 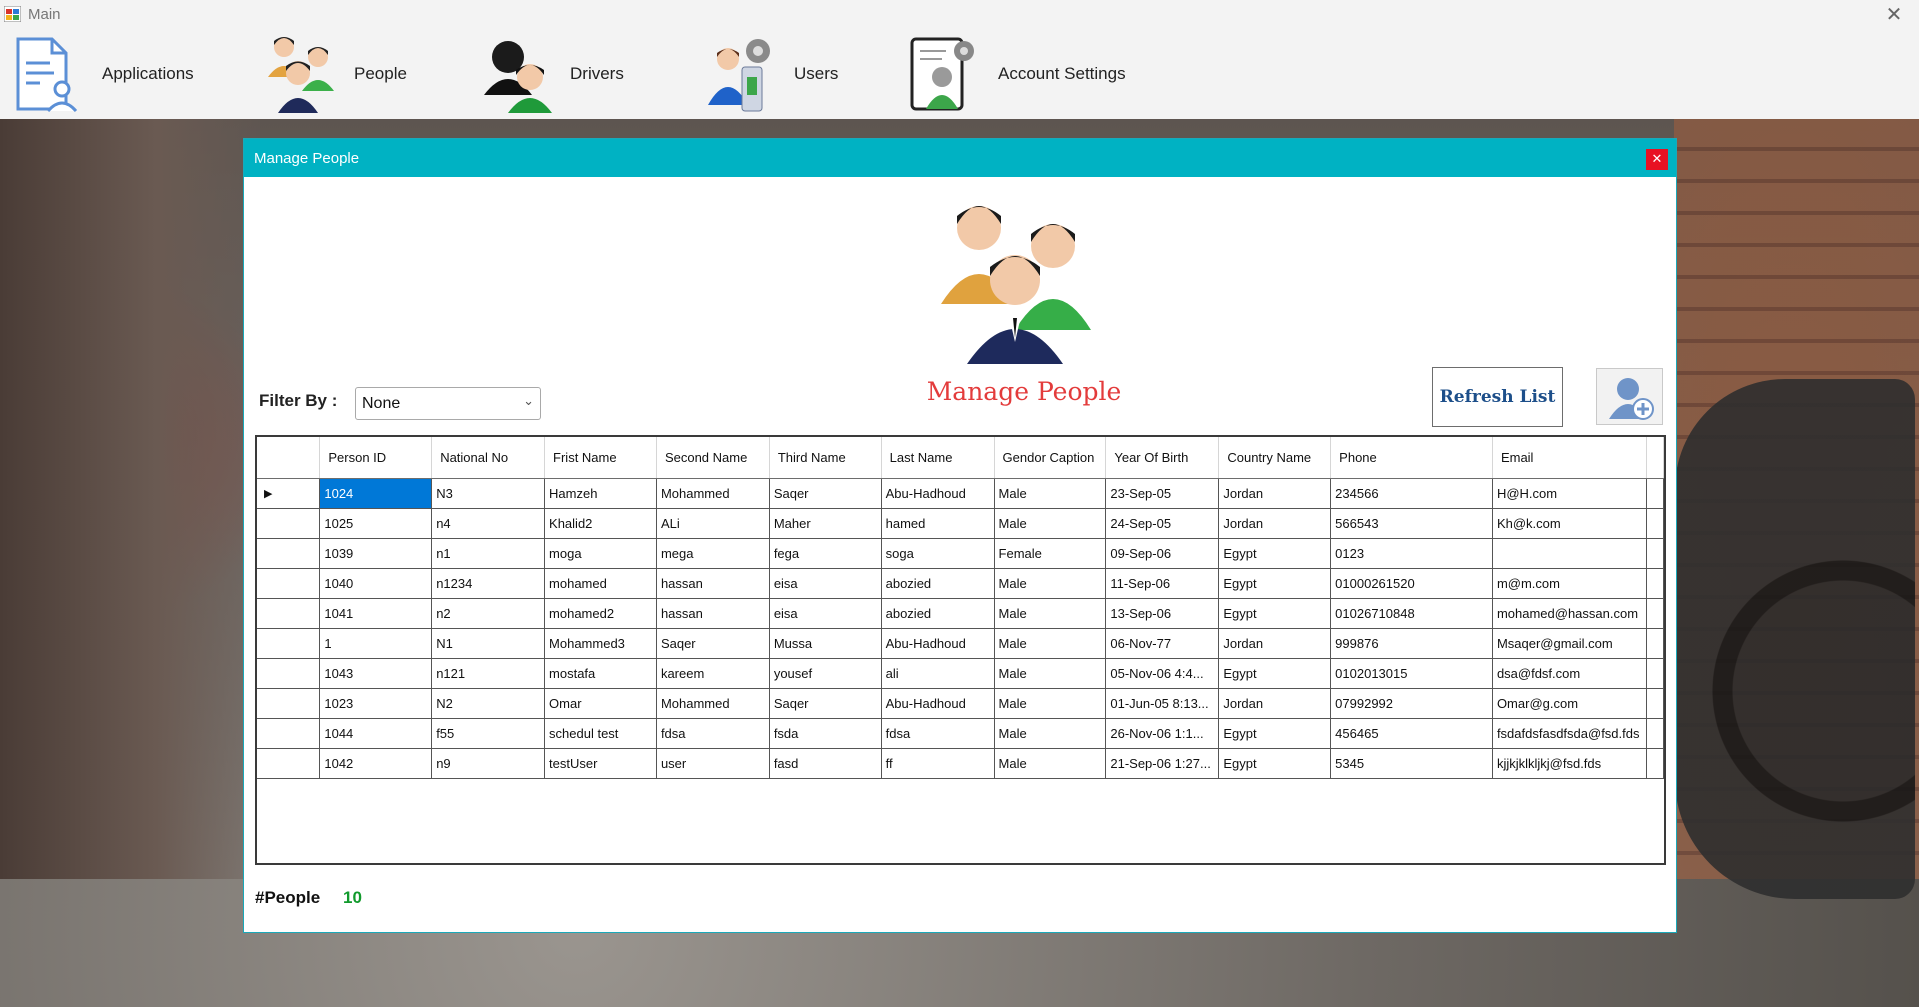 I want to click on table-cell: 1041, so click(x=376, y=613).